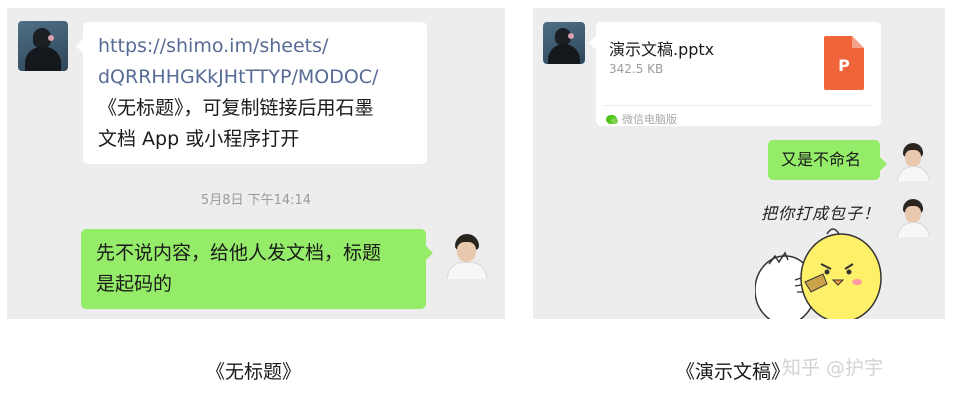 Image resolution: width=954 pixels, height=406 pixels. What do you see at coordinates (636, 69) in the screenshot?
I see `file-size: 342.5 KB` at bounding box center [636, 69].